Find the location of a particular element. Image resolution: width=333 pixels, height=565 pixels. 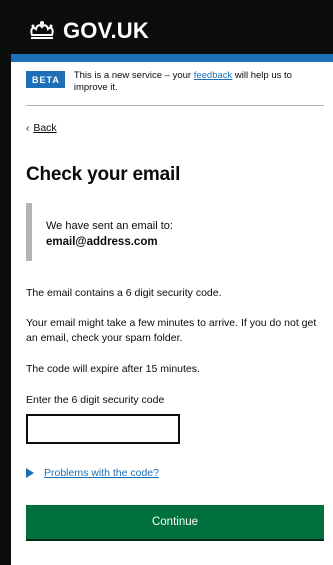

govuk-header: GOV.UK is located at coordinates (172, 27).